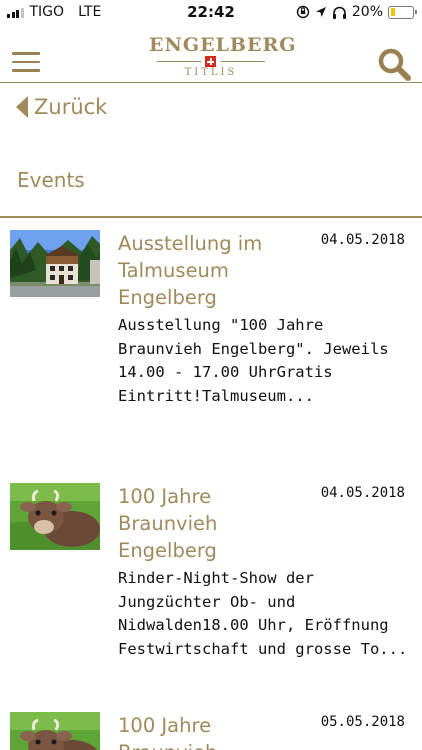  What do you see at coordinates (339, 12) in the screenshot?
I see `headphones-icon` at bounding box center [339, 12].